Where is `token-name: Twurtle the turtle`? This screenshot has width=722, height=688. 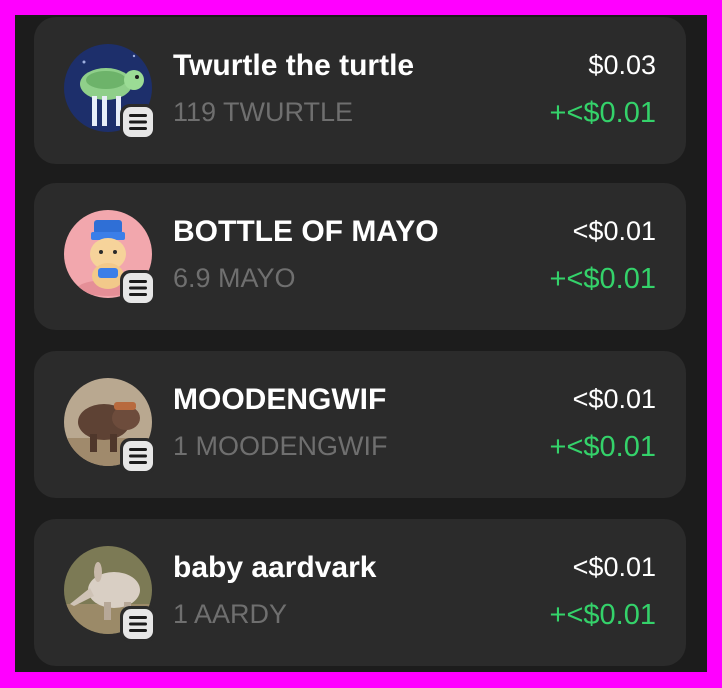 token-name: Twurtle the turtle is located at coordinates (294, 65).